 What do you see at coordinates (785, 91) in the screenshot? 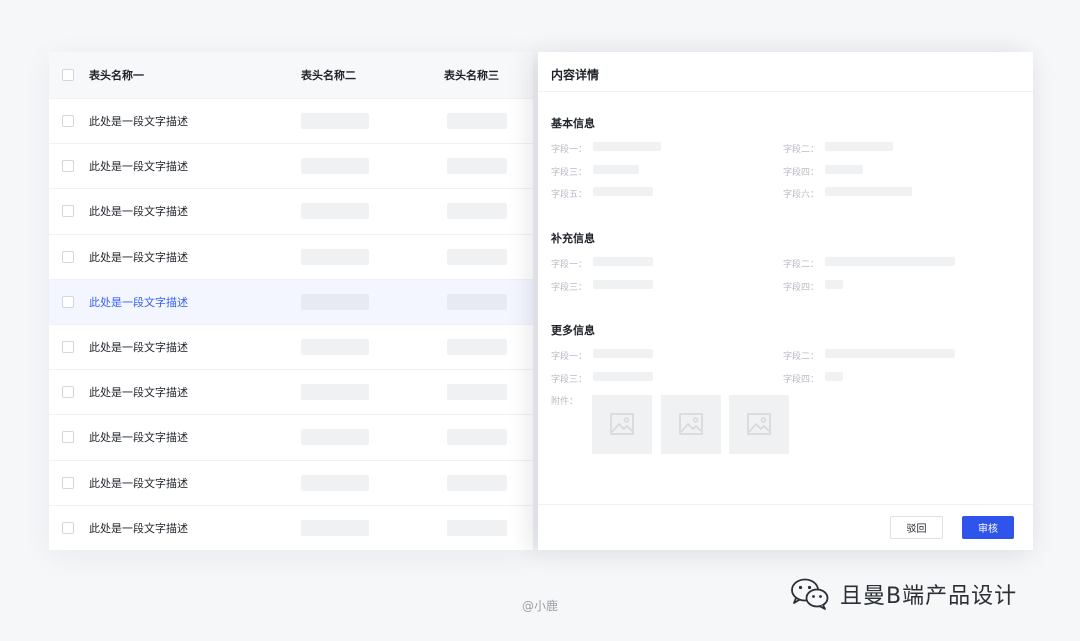
I see `drawer-header-divider` at bounding box center [785, 91].